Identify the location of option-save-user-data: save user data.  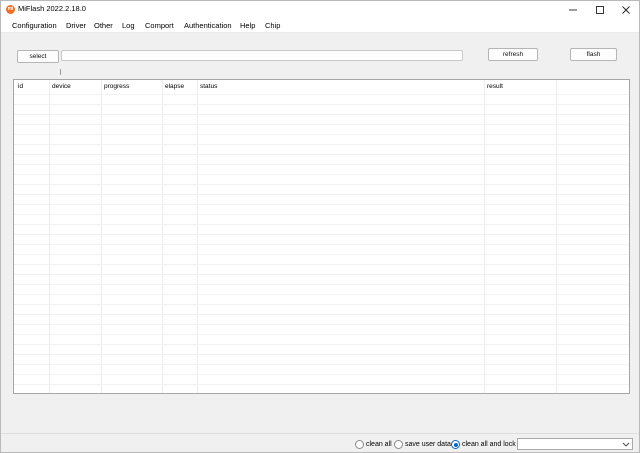
(423, 444).